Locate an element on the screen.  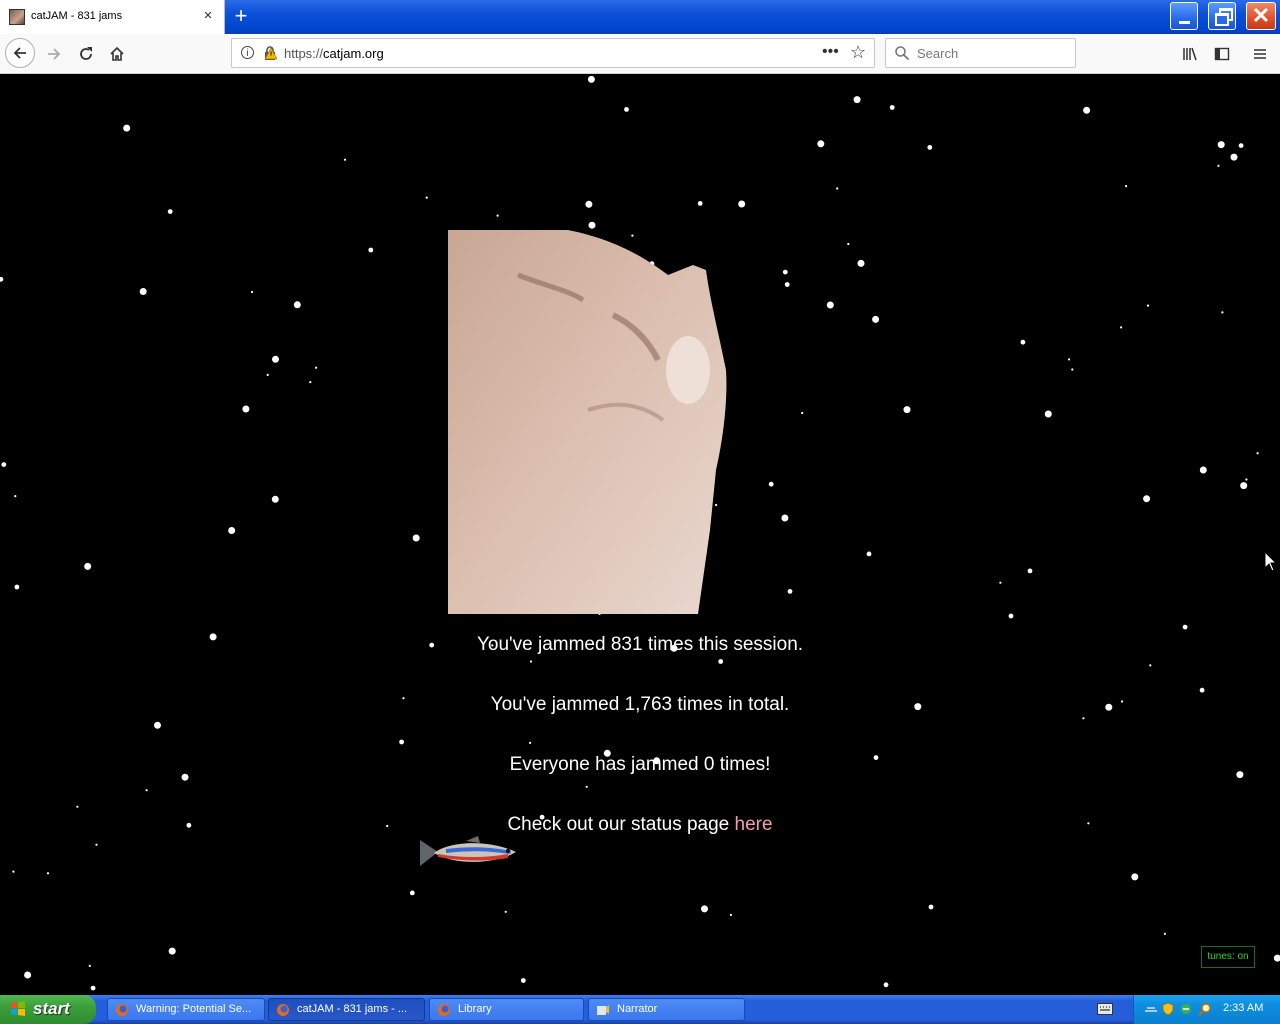
page-actions-button: ••• is located at coordinates (830, 52).